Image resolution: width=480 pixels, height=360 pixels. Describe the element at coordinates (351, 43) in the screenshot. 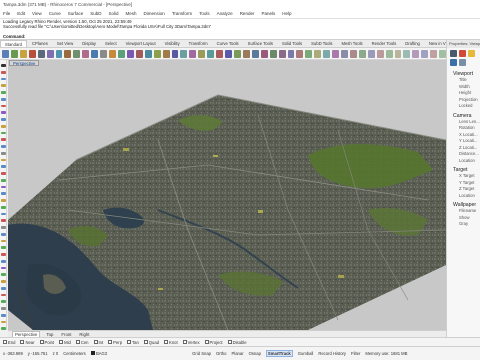

I see `tab-mesh-tools: Mesh Tools` at that location.